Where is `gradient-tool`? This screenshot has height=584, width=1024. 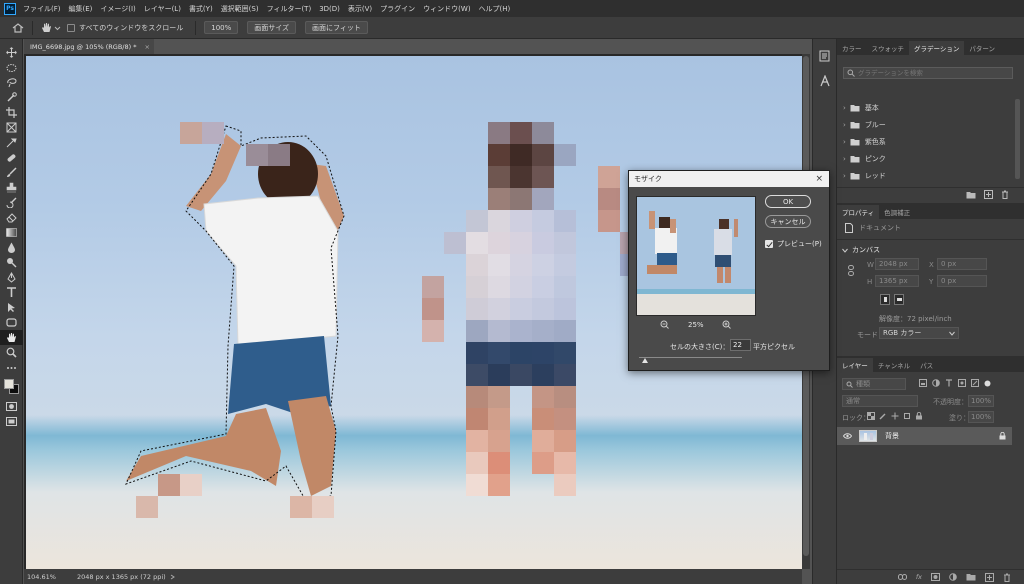 gradient-tool is located at coordinates (11, 232).